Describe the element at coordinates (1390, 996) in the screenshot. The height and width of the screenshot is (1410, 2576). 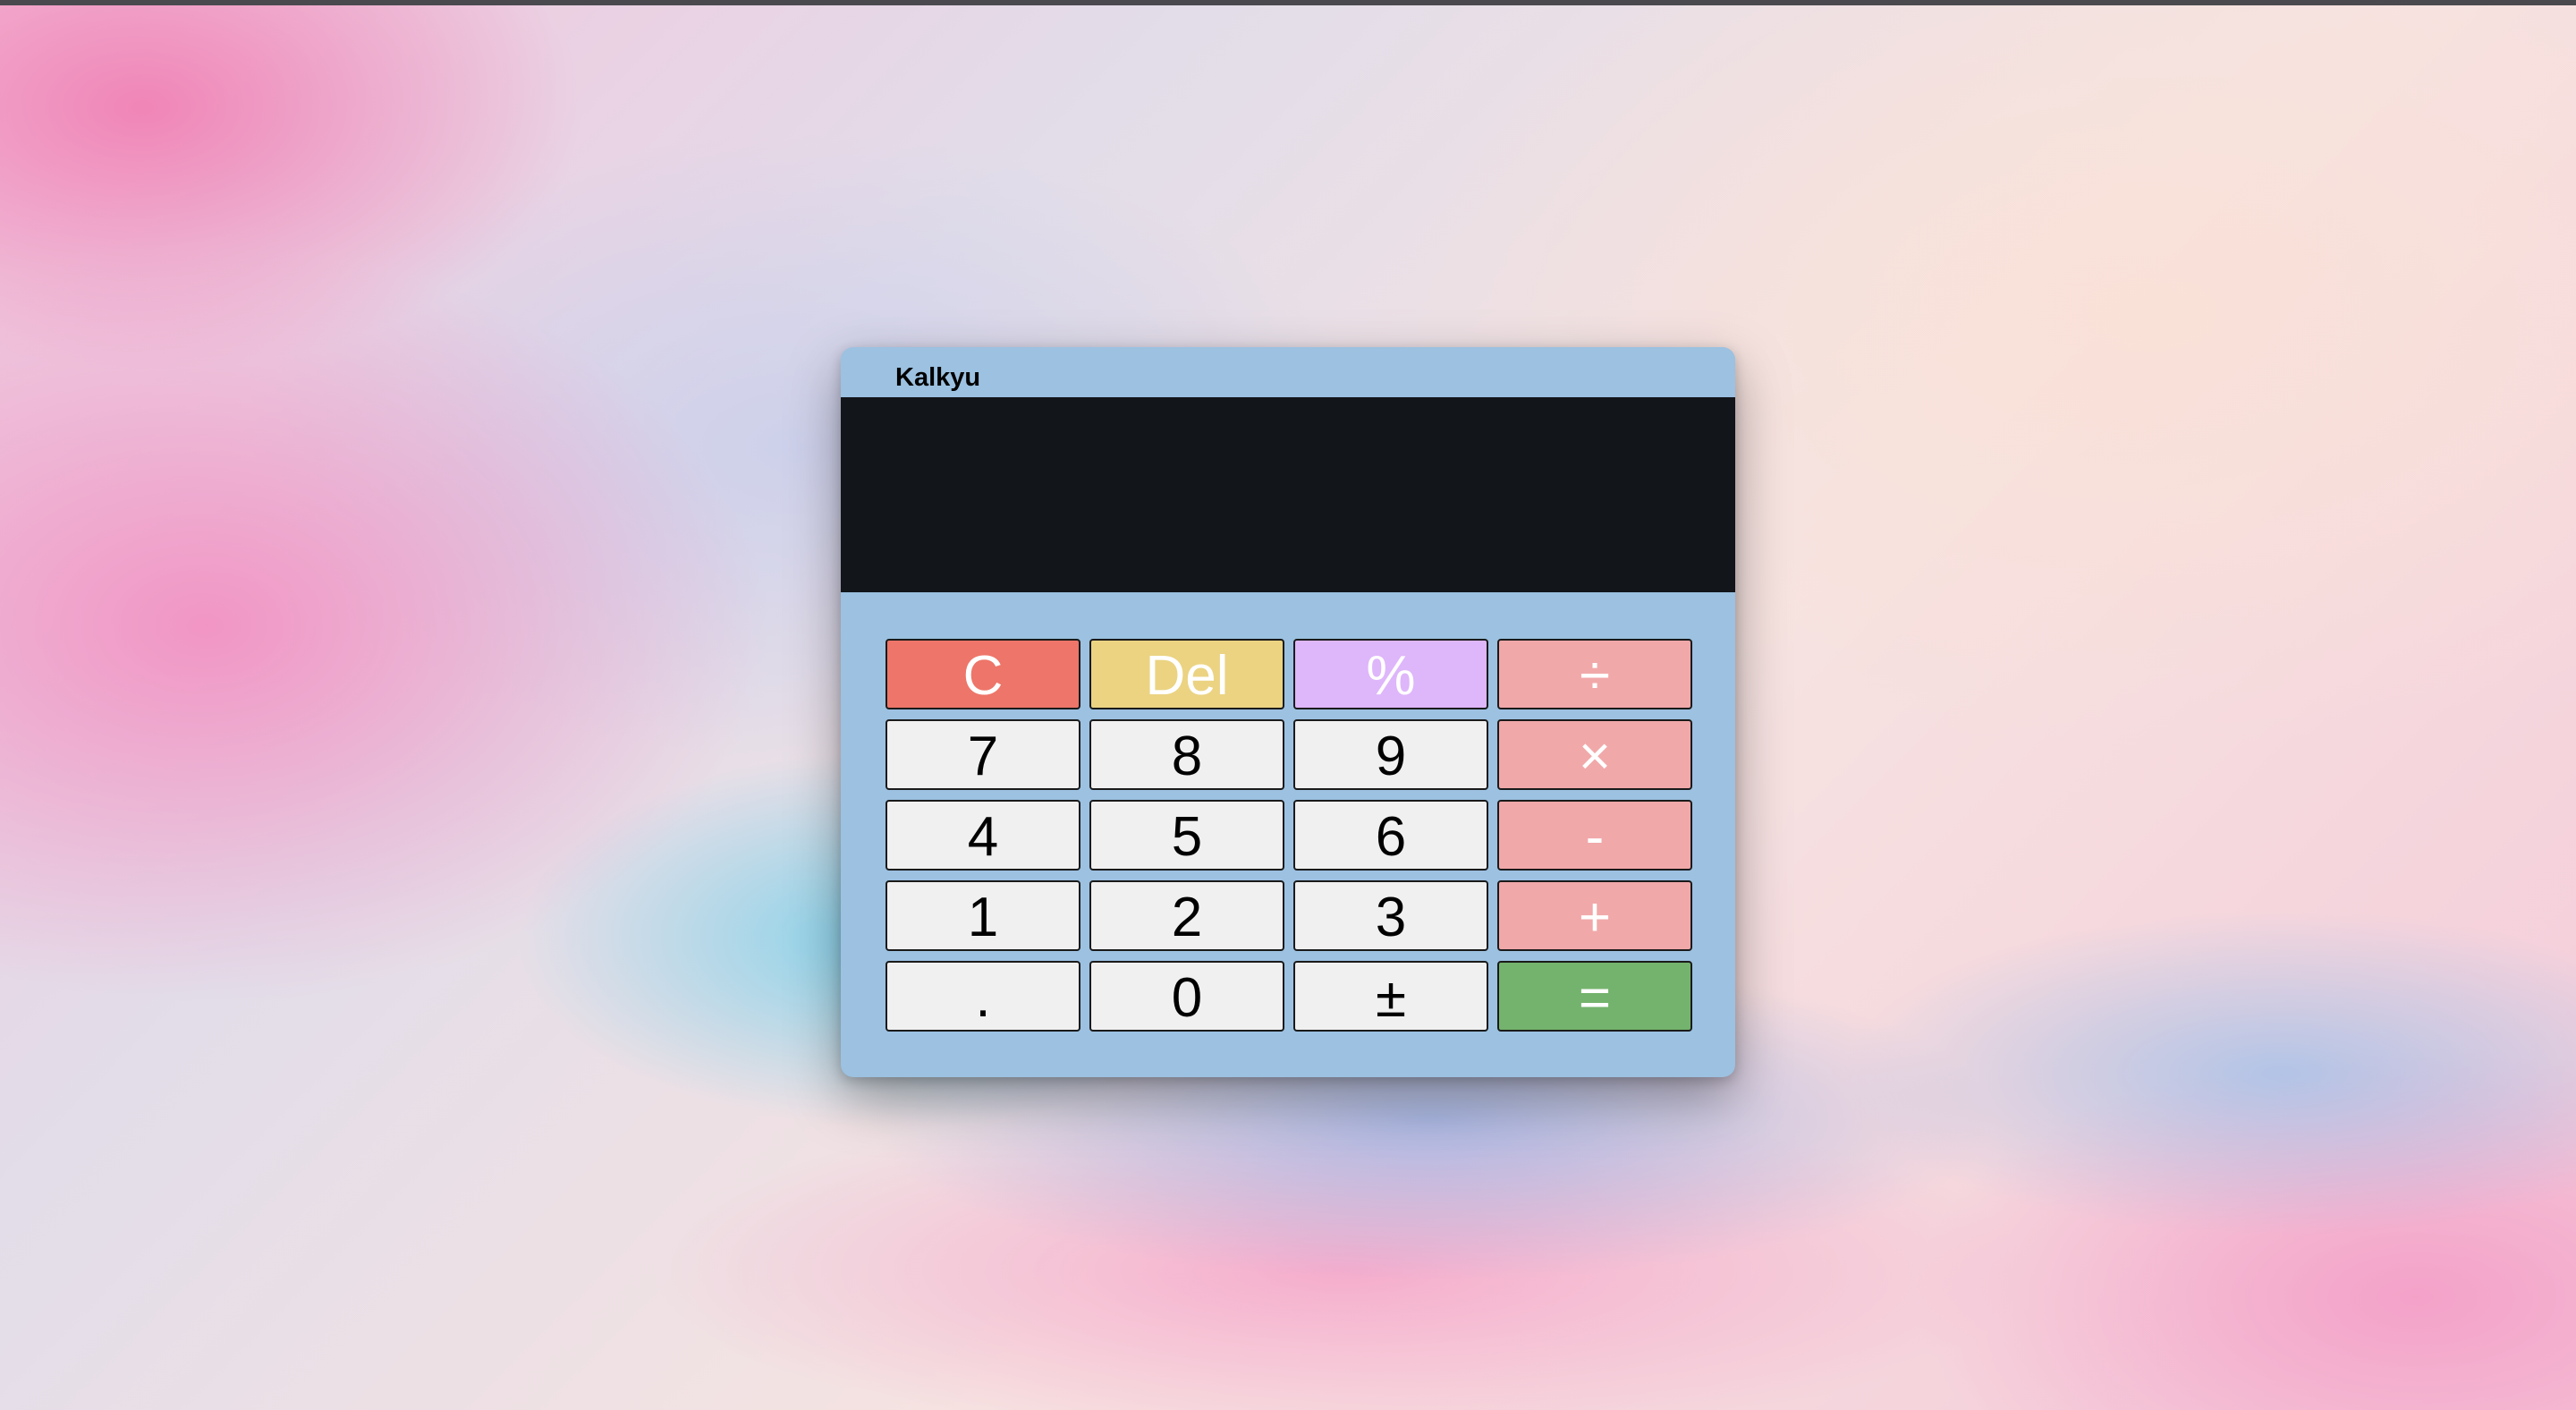
I see `negate-button: ±` at that location.